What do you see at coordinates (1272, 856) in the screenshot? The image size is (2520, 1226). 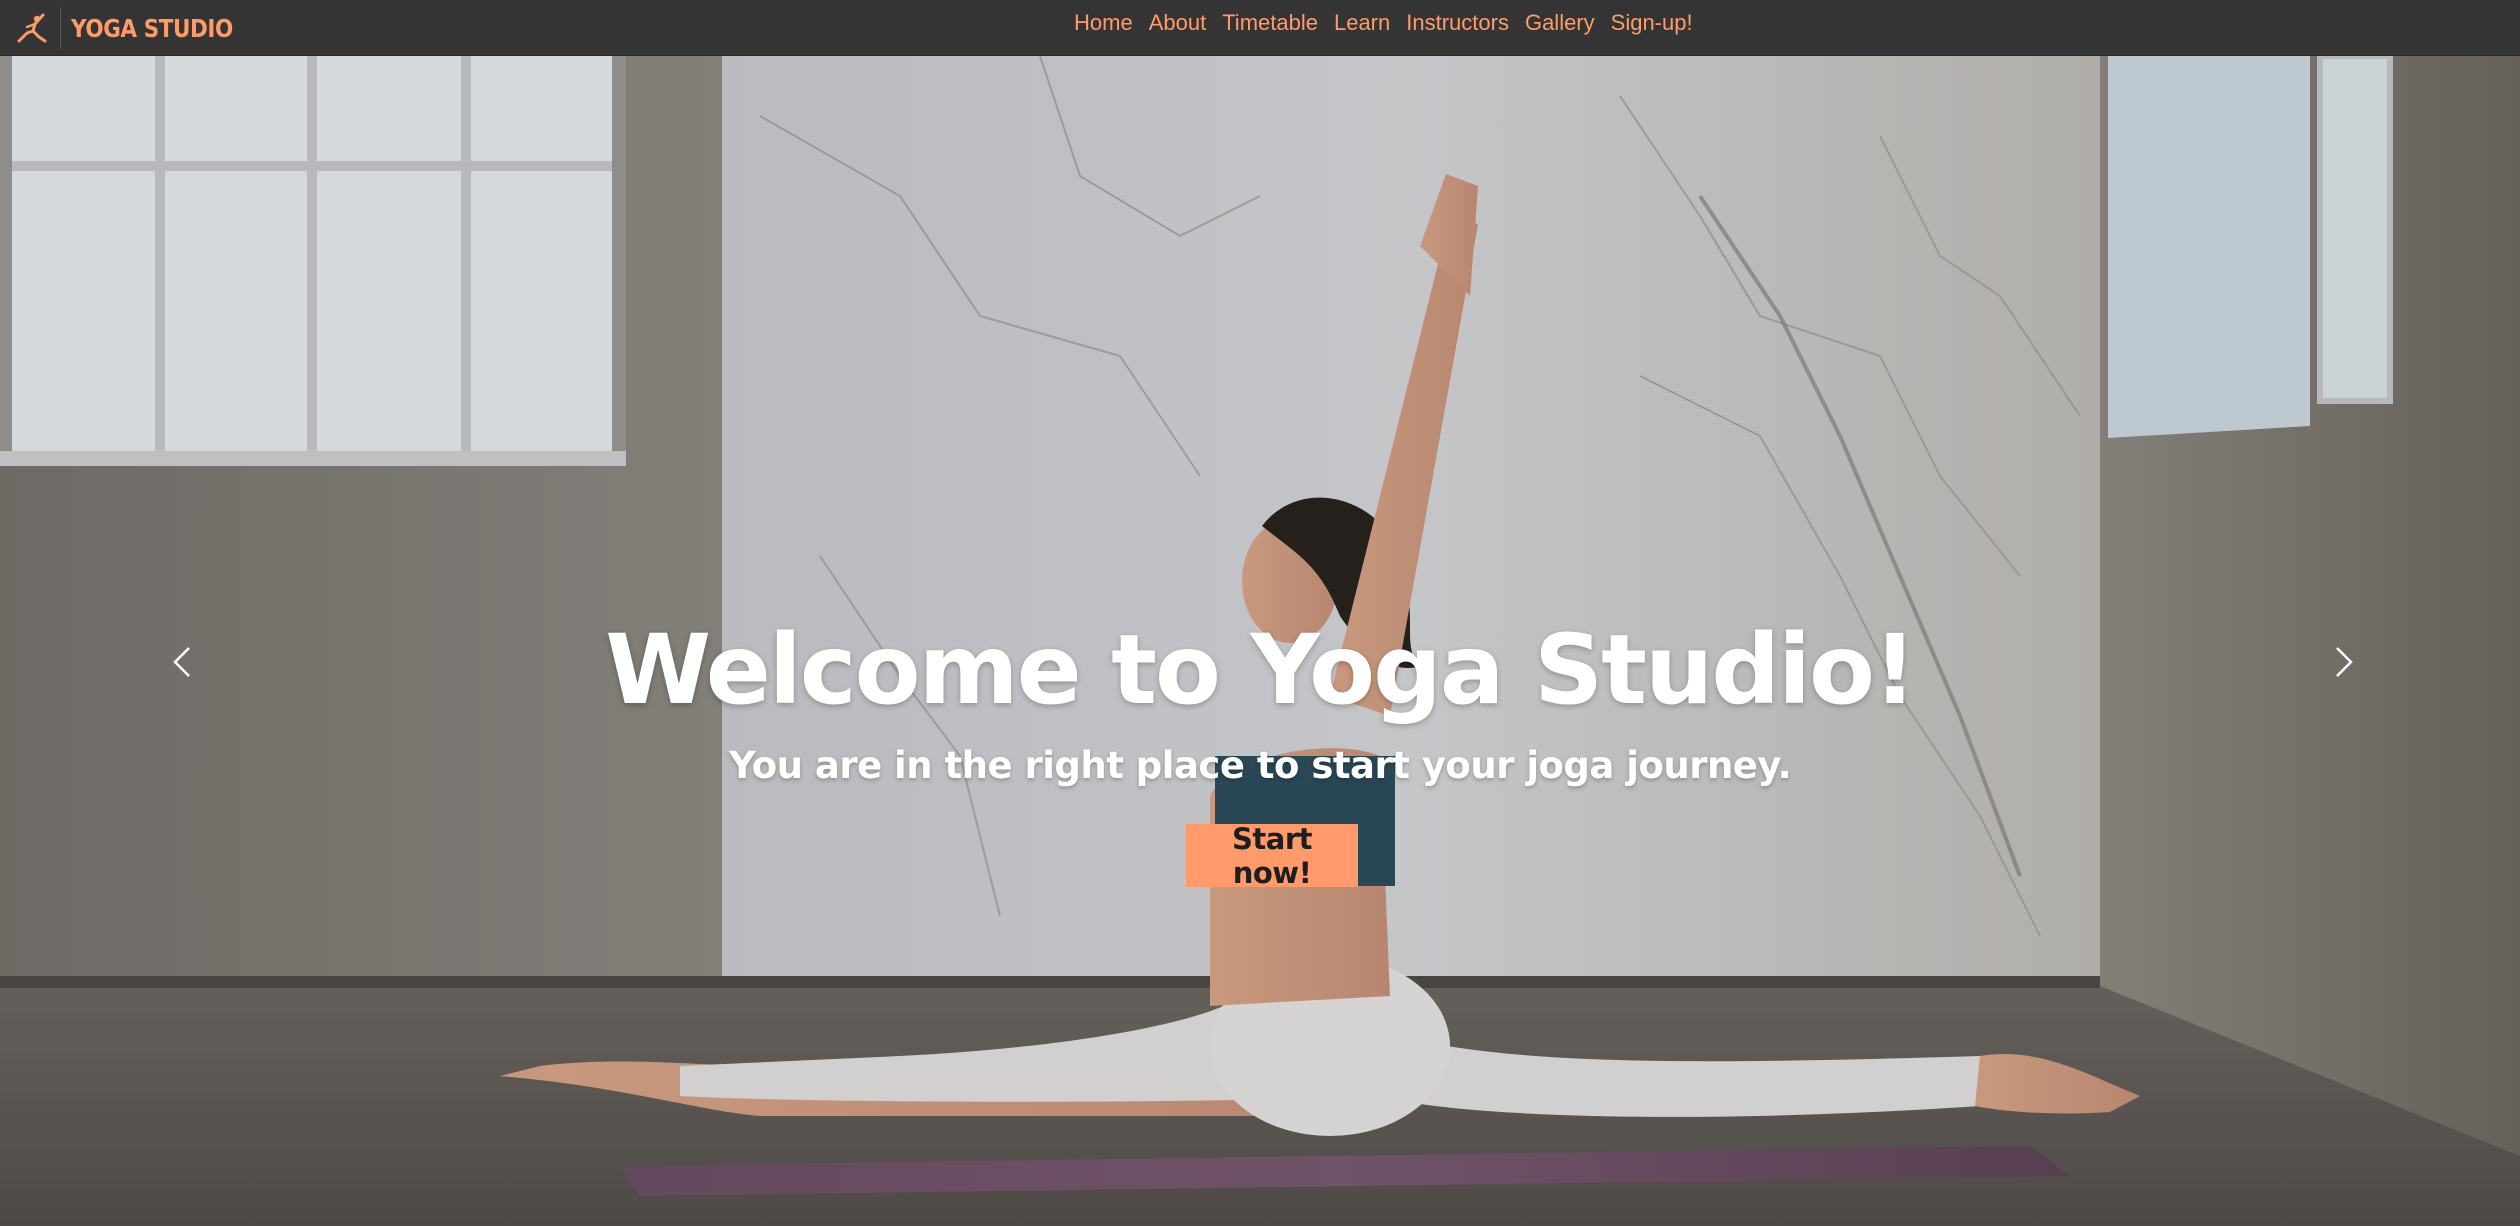 I see `start-now-button: Start now!` at bounding box center [1272, 856].